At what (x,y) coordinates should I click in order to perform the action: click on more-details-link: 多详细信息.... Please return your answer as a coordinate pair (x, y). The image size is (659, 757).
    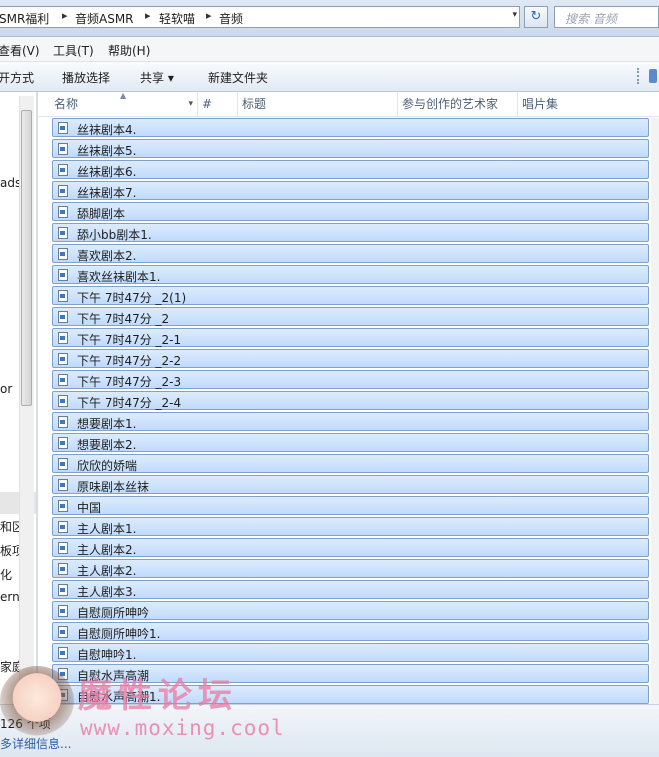
    Looking at the image, I should click on (35, 743).